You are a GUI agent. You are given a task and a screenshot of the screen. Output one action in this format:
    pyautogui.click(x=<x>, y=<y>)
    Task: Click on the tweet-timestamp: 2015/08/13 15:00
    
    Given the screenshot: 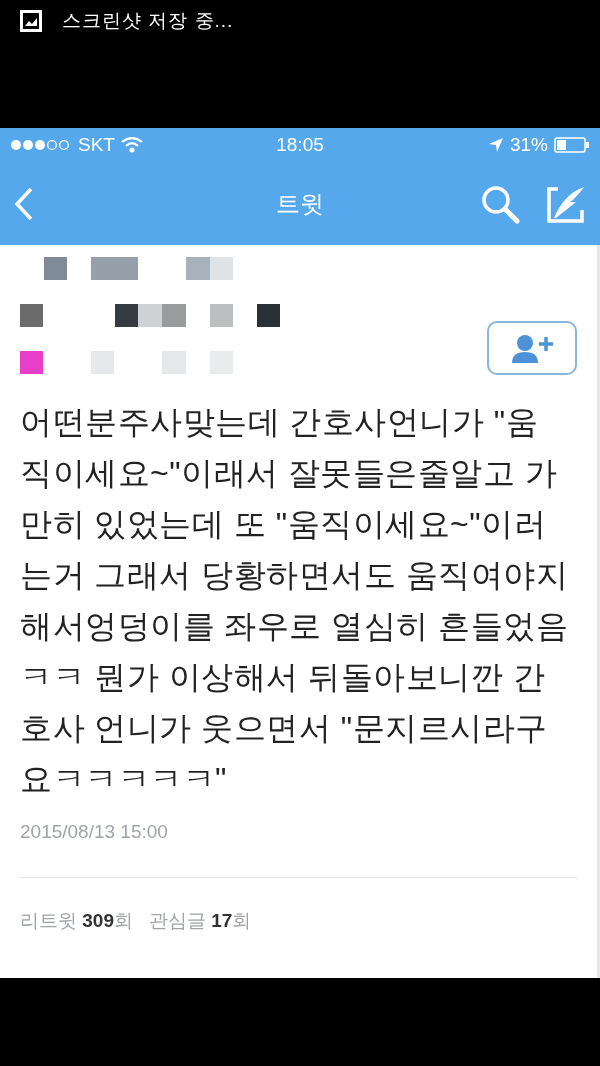 What is the action you would take?
    pyautogui.click(x=94, y=832)
    